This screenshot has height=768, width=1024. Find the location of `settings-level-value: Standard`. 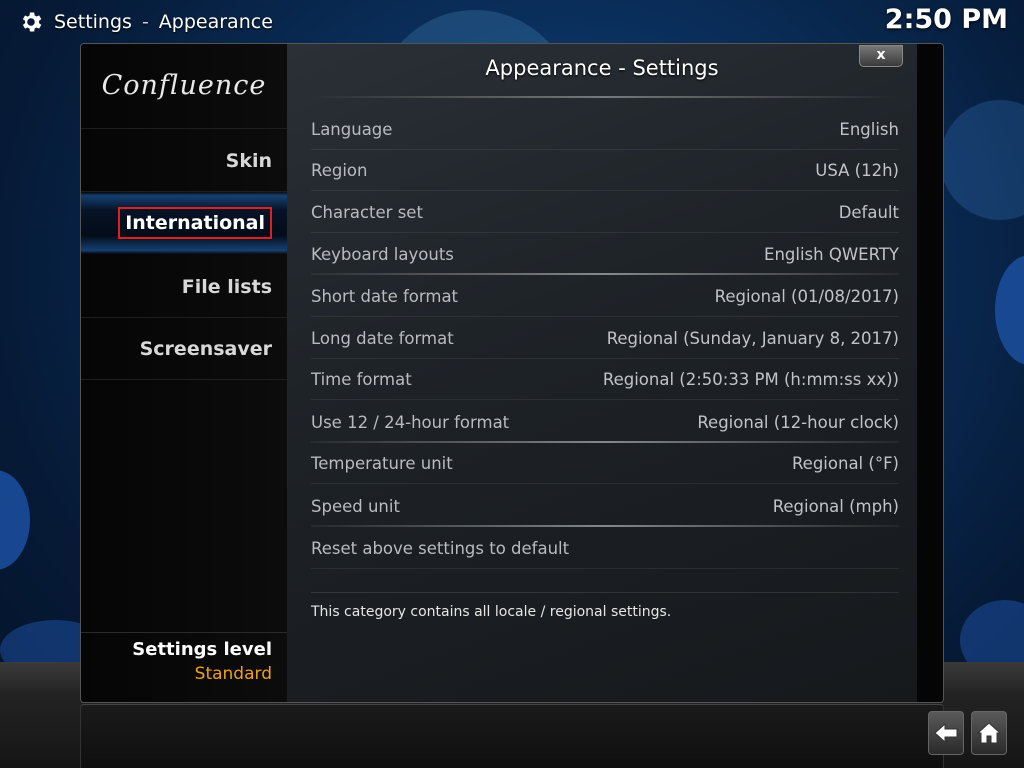

settings-level-value: Standard is located at coordinates (233, 674).